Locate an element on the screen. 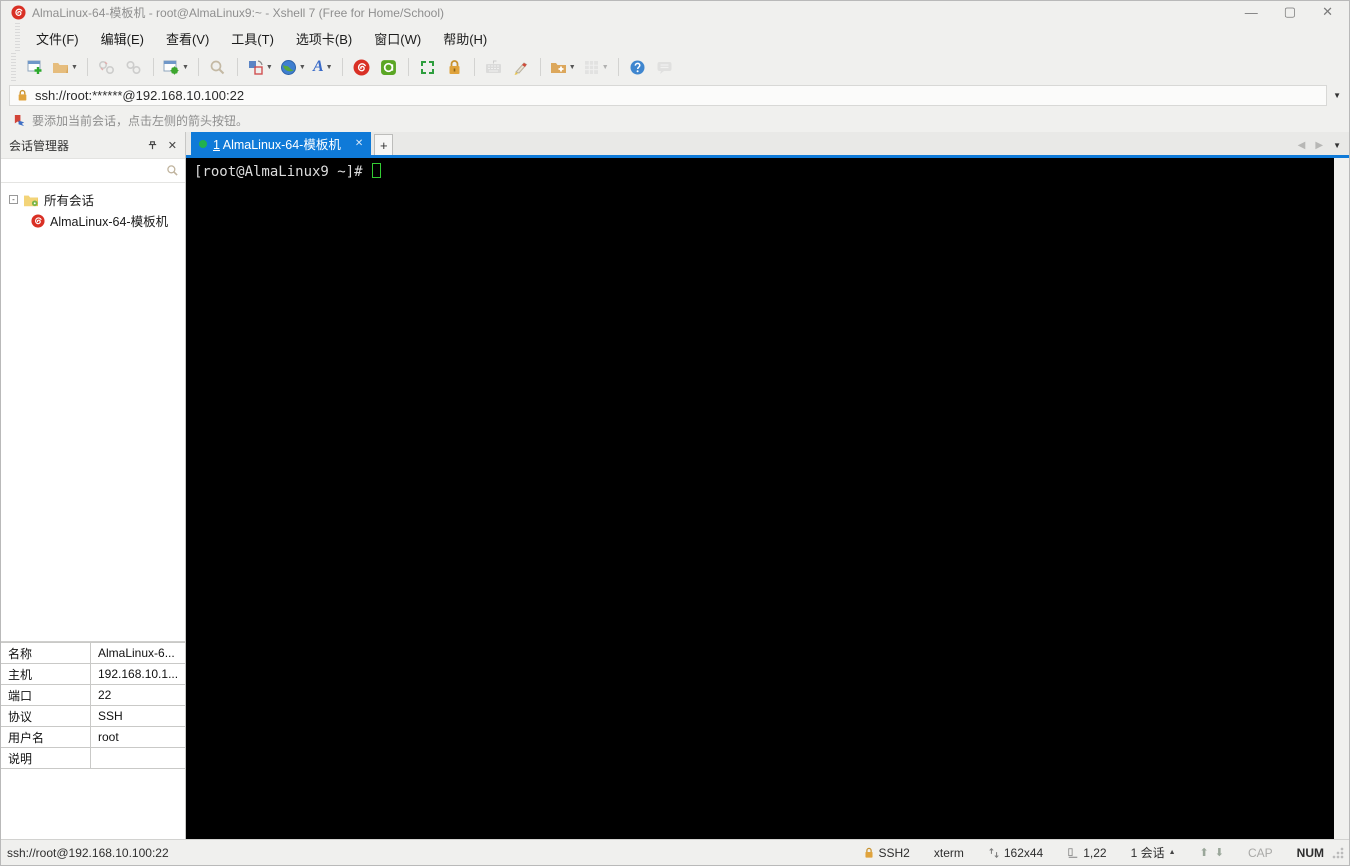  status-caps-lock: CAP is located at coordinates (1260, 853).